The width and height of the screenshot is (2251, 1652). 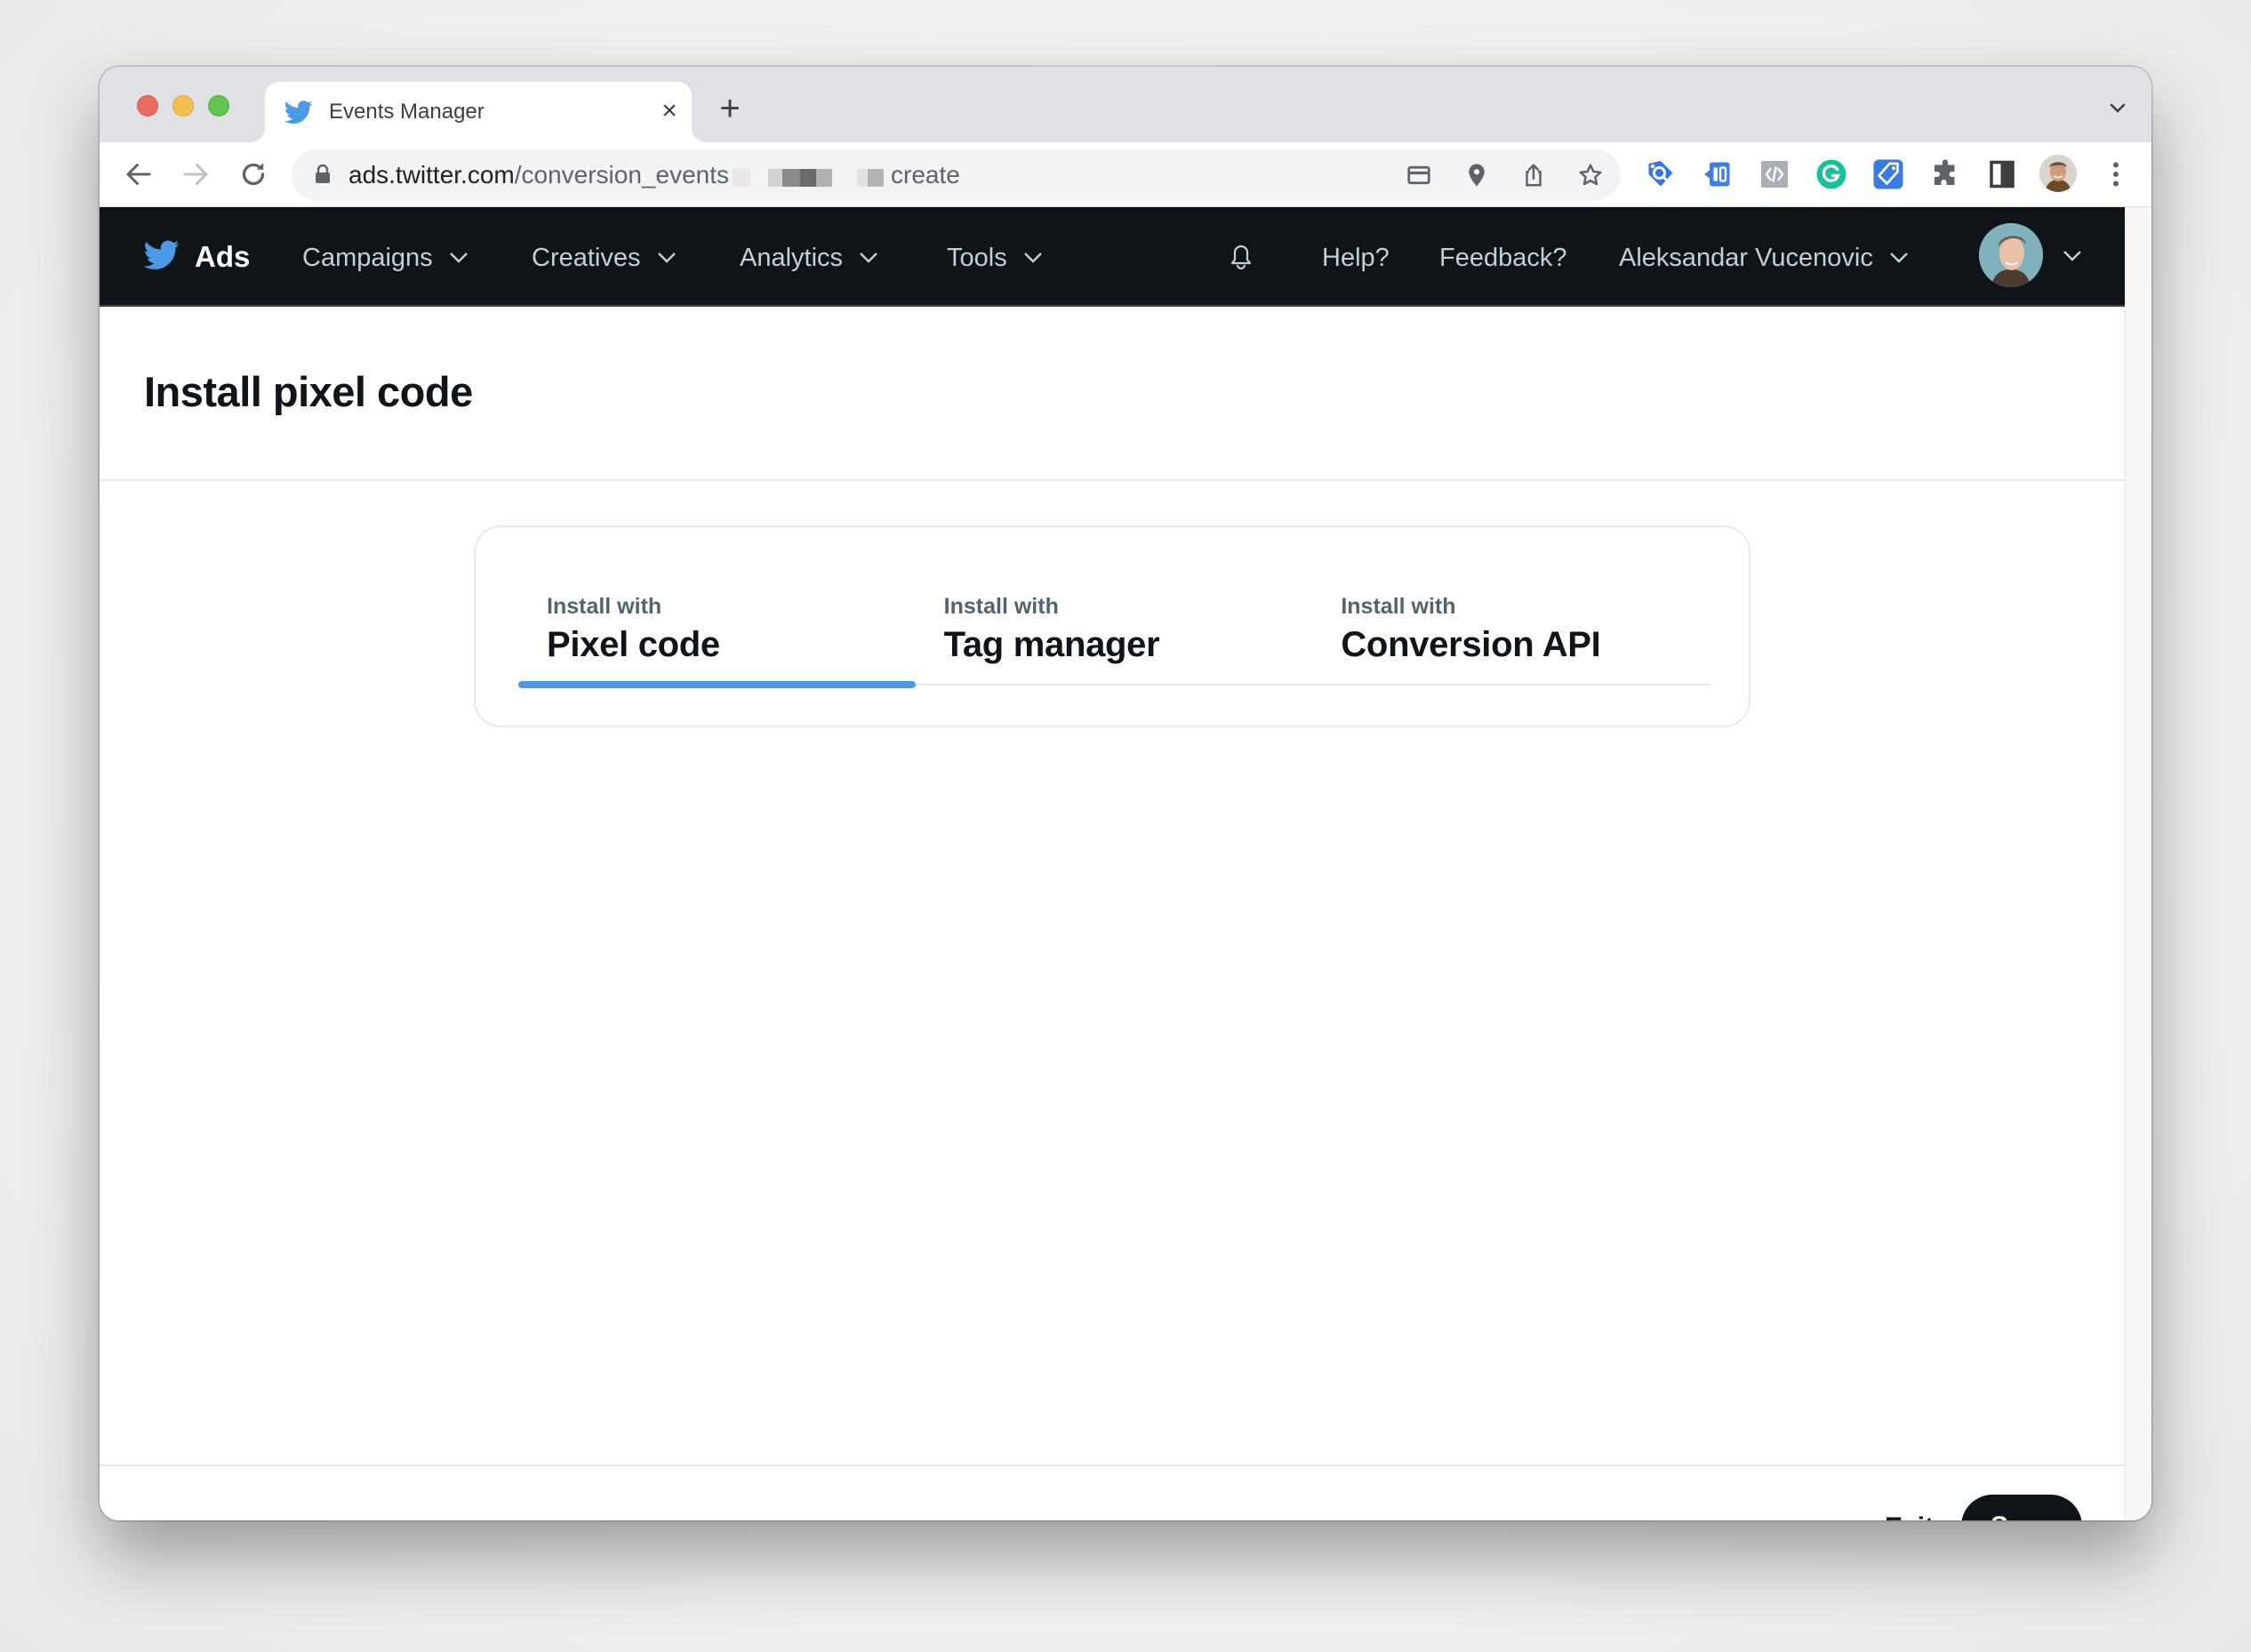 What do you see at coordinates (148, 106) in the screenshot?
I see `close-window-button` at bounding box center [148, 106].